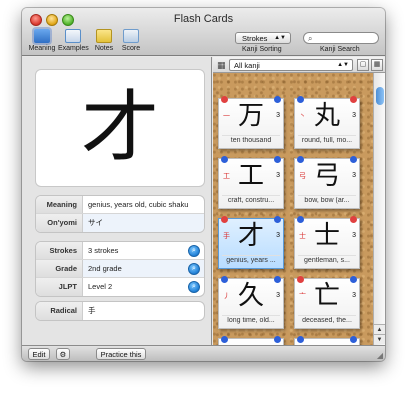 This screenshot has height=396, width=406. Describe the element at coordinates (251, 140) in the screenshot. I see `card-meaning: ten thousand` at that location.